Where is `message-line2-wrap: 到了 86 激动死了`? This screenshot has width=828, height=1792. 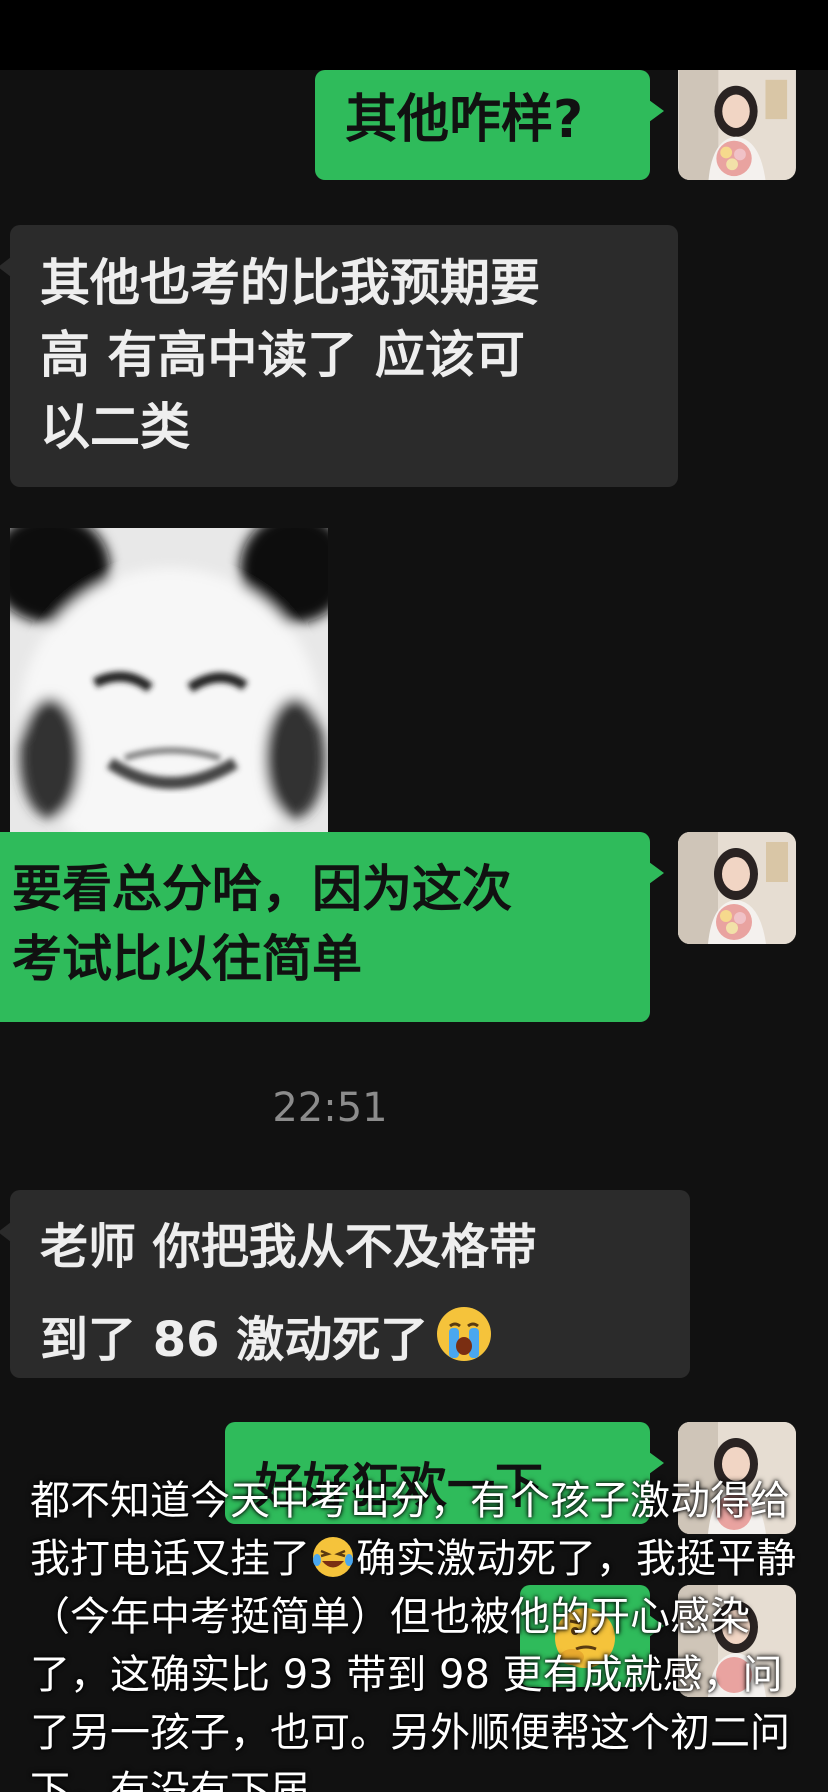 message-line2-wrap: 到了 86 激动死了 is located at coordinates (350, 1328).